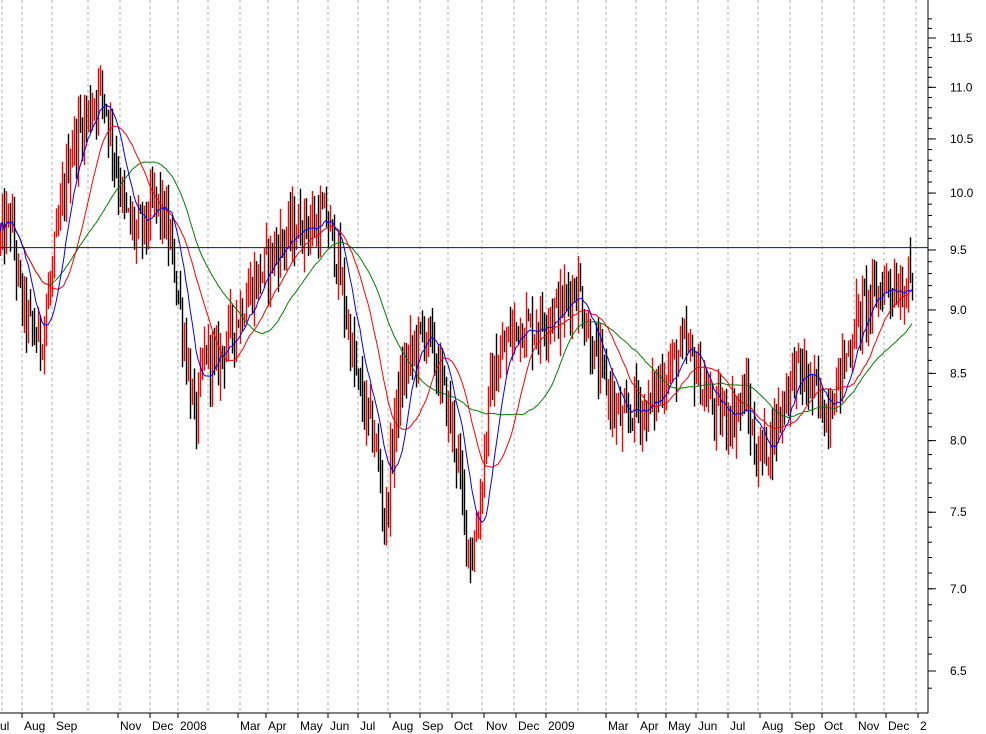  What do you see at coordinates (951, 353) in the screenshot?
I see `y-axis: 11.5 11.0 10.5 10.0 9.5 9.0 8.5 8.0 7.5 7.0 6.5` at bounding box center [951, 353].